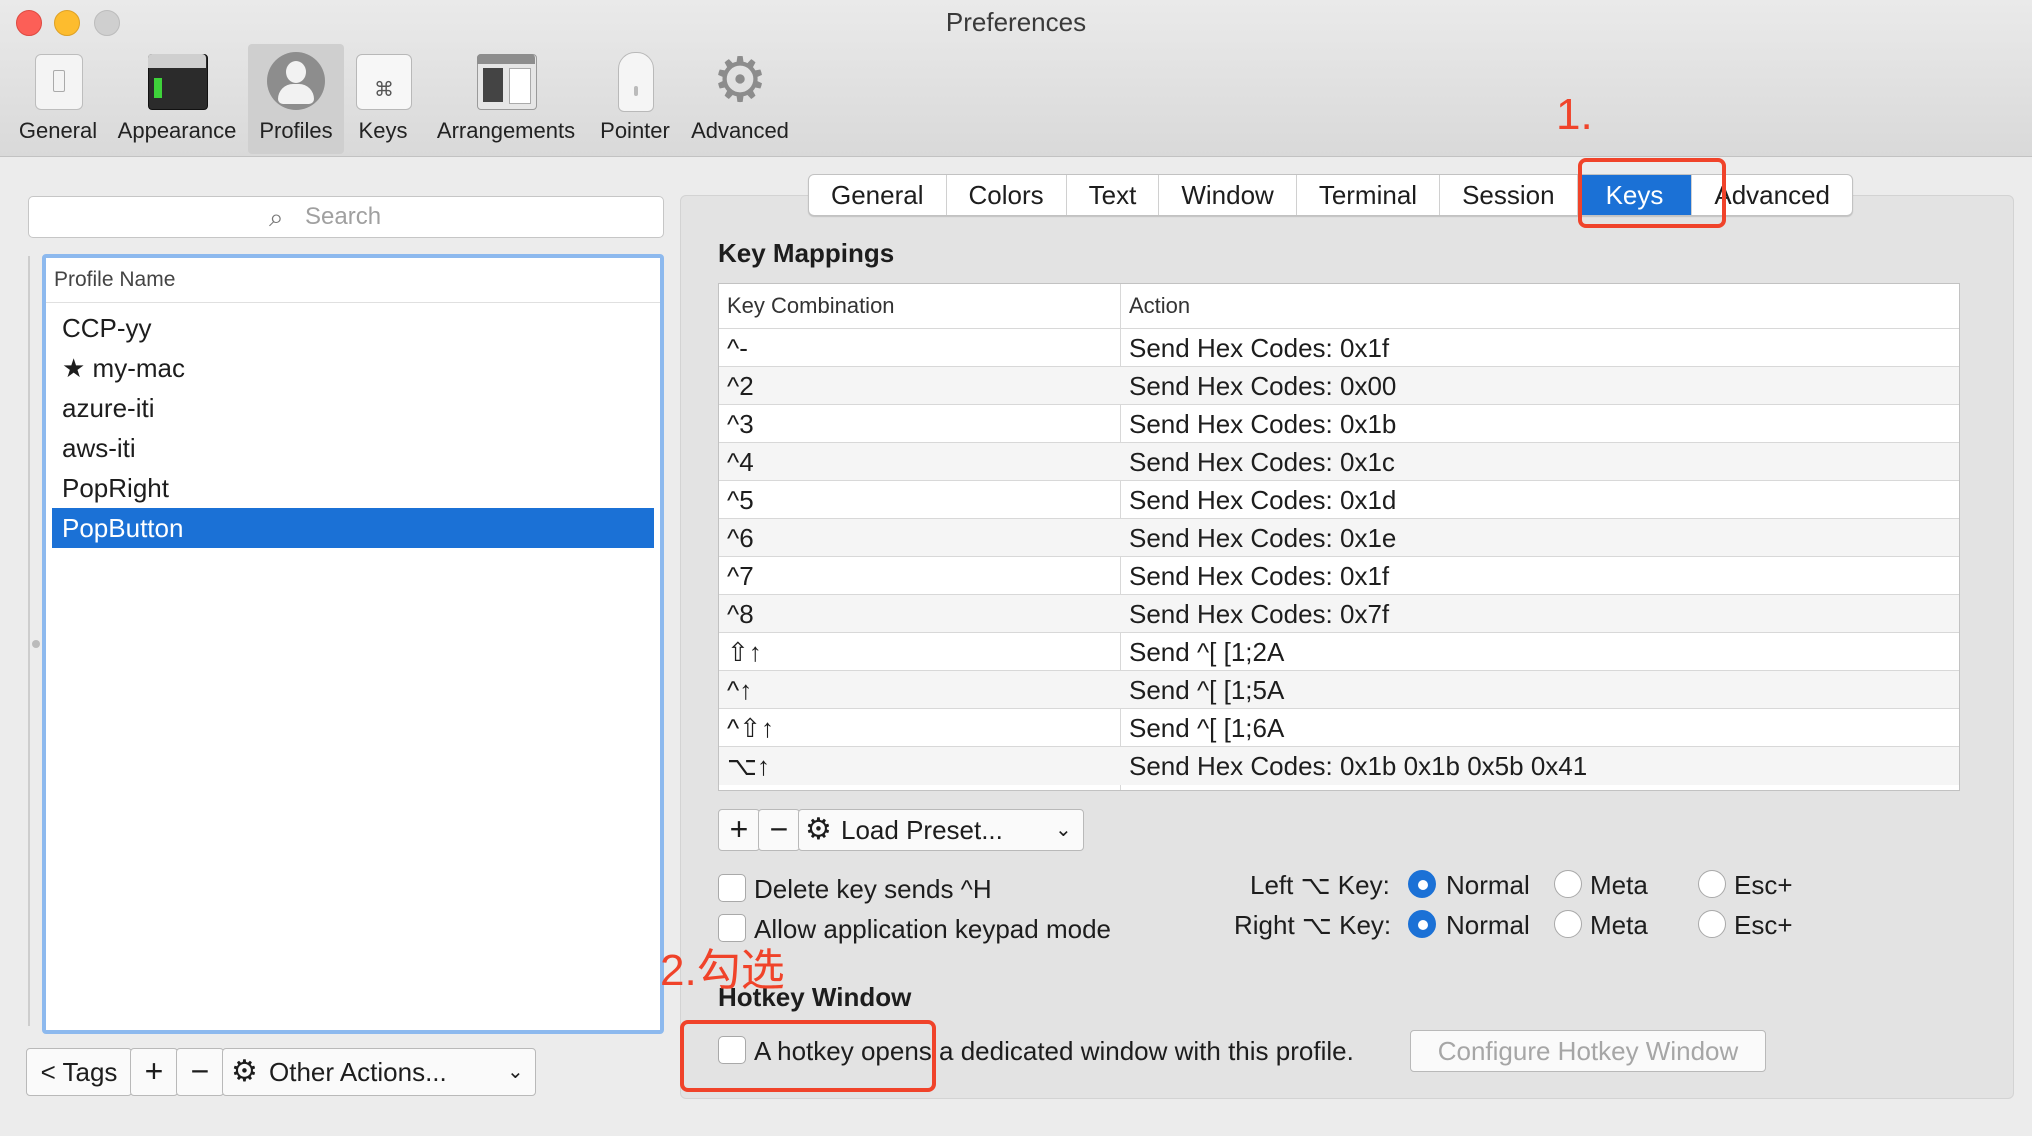  I want to click on toolbar-profiles-label: Profiles, so click(296, 130).